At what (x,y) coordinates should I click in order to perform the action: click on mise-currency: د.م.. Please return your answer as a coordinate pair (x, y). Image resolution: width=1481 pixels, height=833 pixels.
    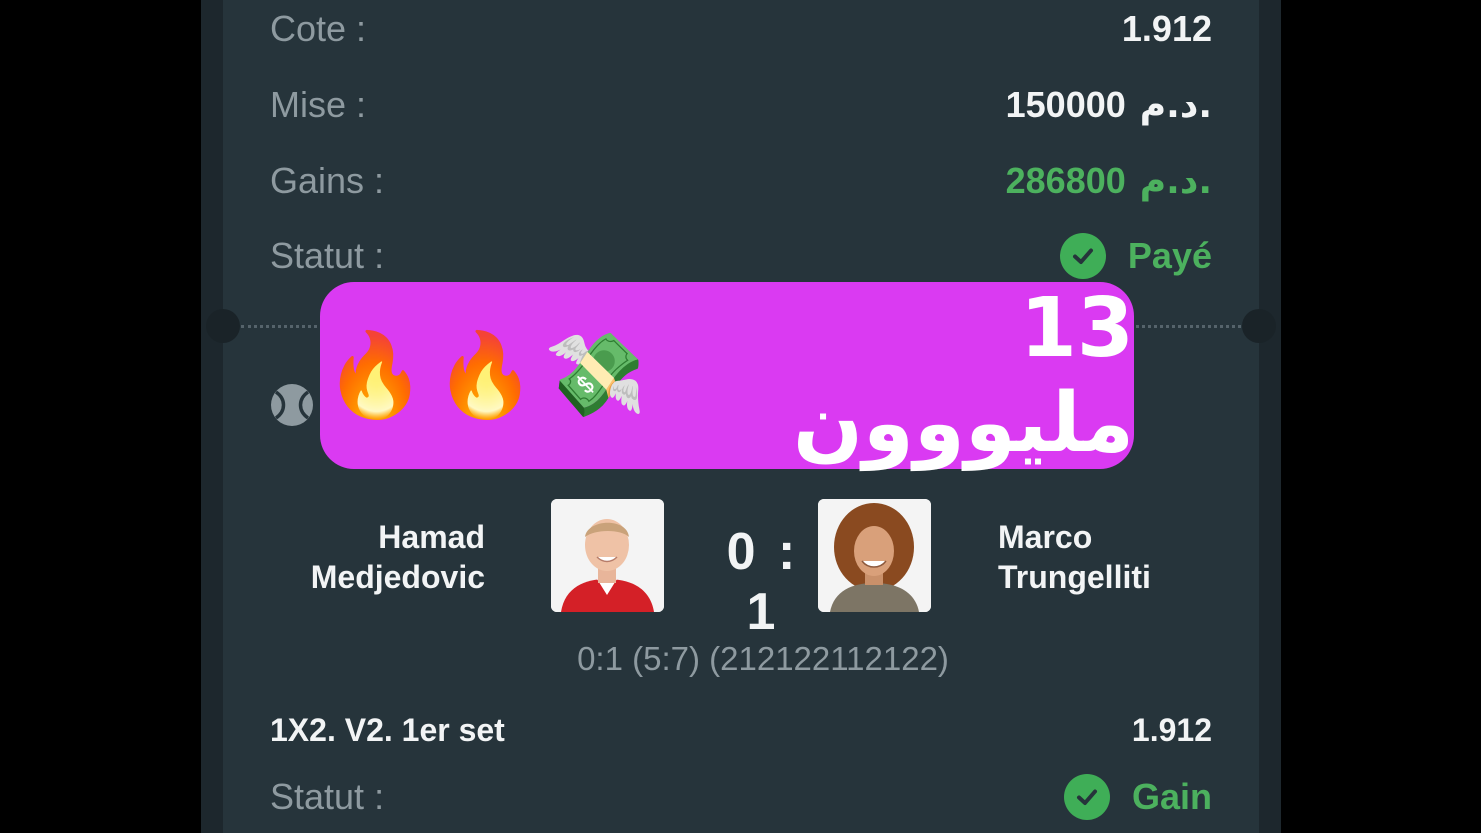
    Looking at the image, I should click on (1175, 105).